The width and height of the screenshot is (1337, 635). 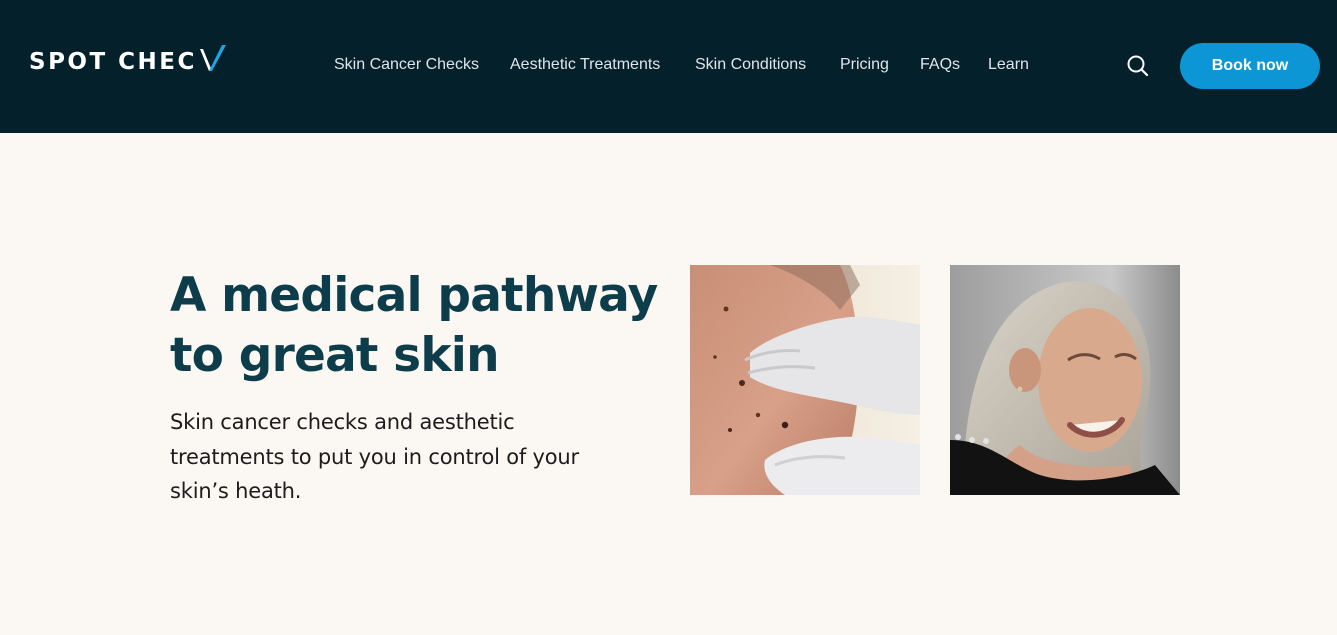 What do you see at coordinates (335, 355) in the screenshot?
I see `hero-heading-line-2: to great skin` at bounding box center [335, 355].